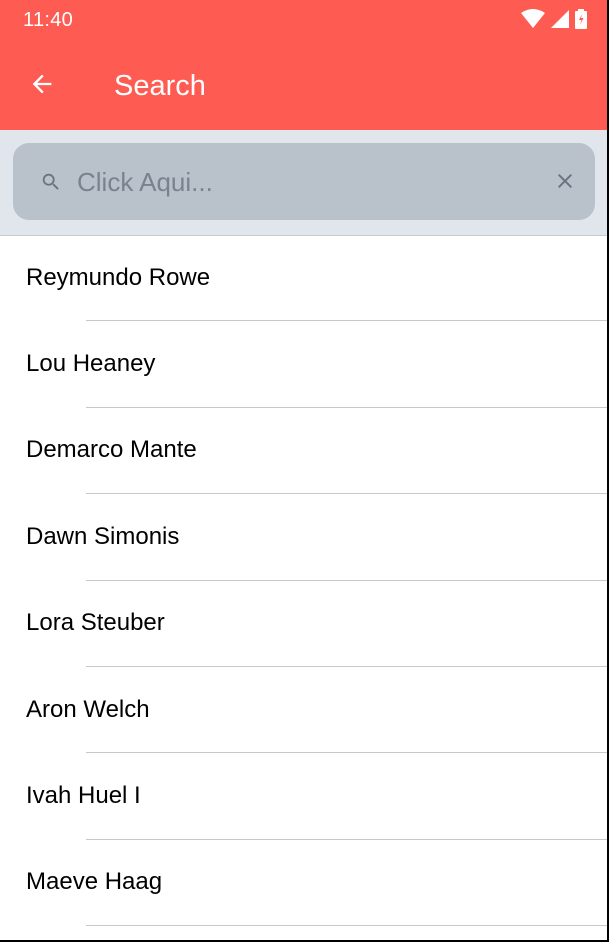 This screenshot has width=609, height=942. What do you see at coordinates (560, 21) in the screenshot?
I see `signal-icon` at bounding box center [560, 21].